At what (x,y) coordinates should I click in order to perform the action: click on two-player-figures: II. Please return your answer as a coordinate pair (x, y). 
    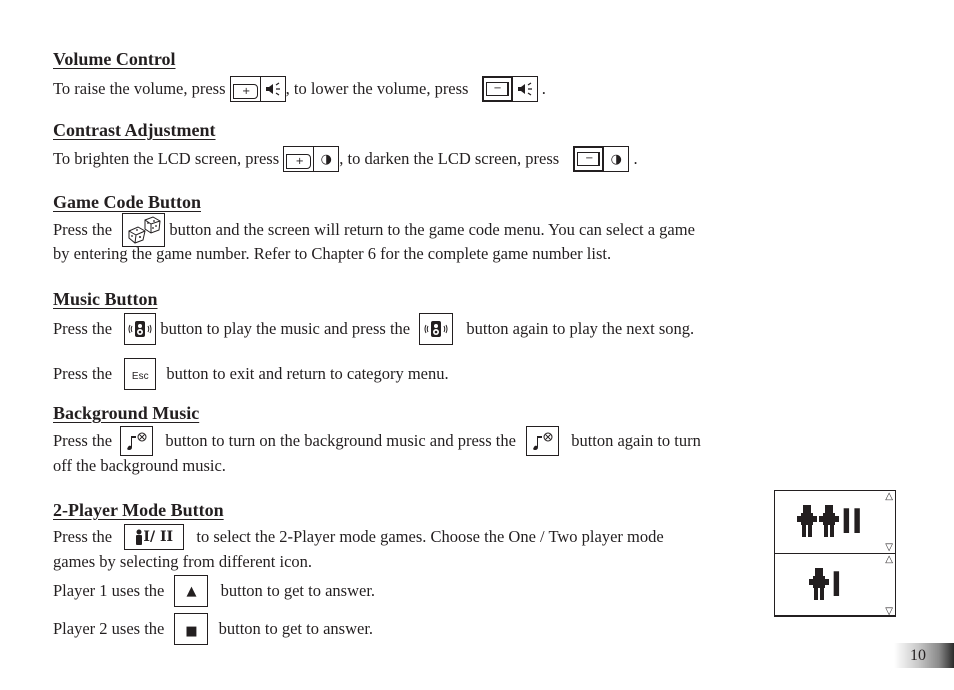
    Looking at the image, I should click on (831, 522).